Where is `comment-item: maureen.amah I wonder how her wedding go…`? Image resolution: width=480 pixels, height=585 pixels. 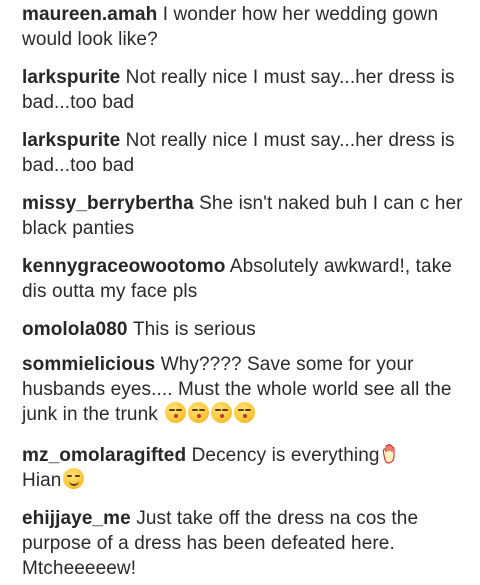
comment-item: maureen.amah I wonder how her wedding go… is located at coordinates (247, 27).